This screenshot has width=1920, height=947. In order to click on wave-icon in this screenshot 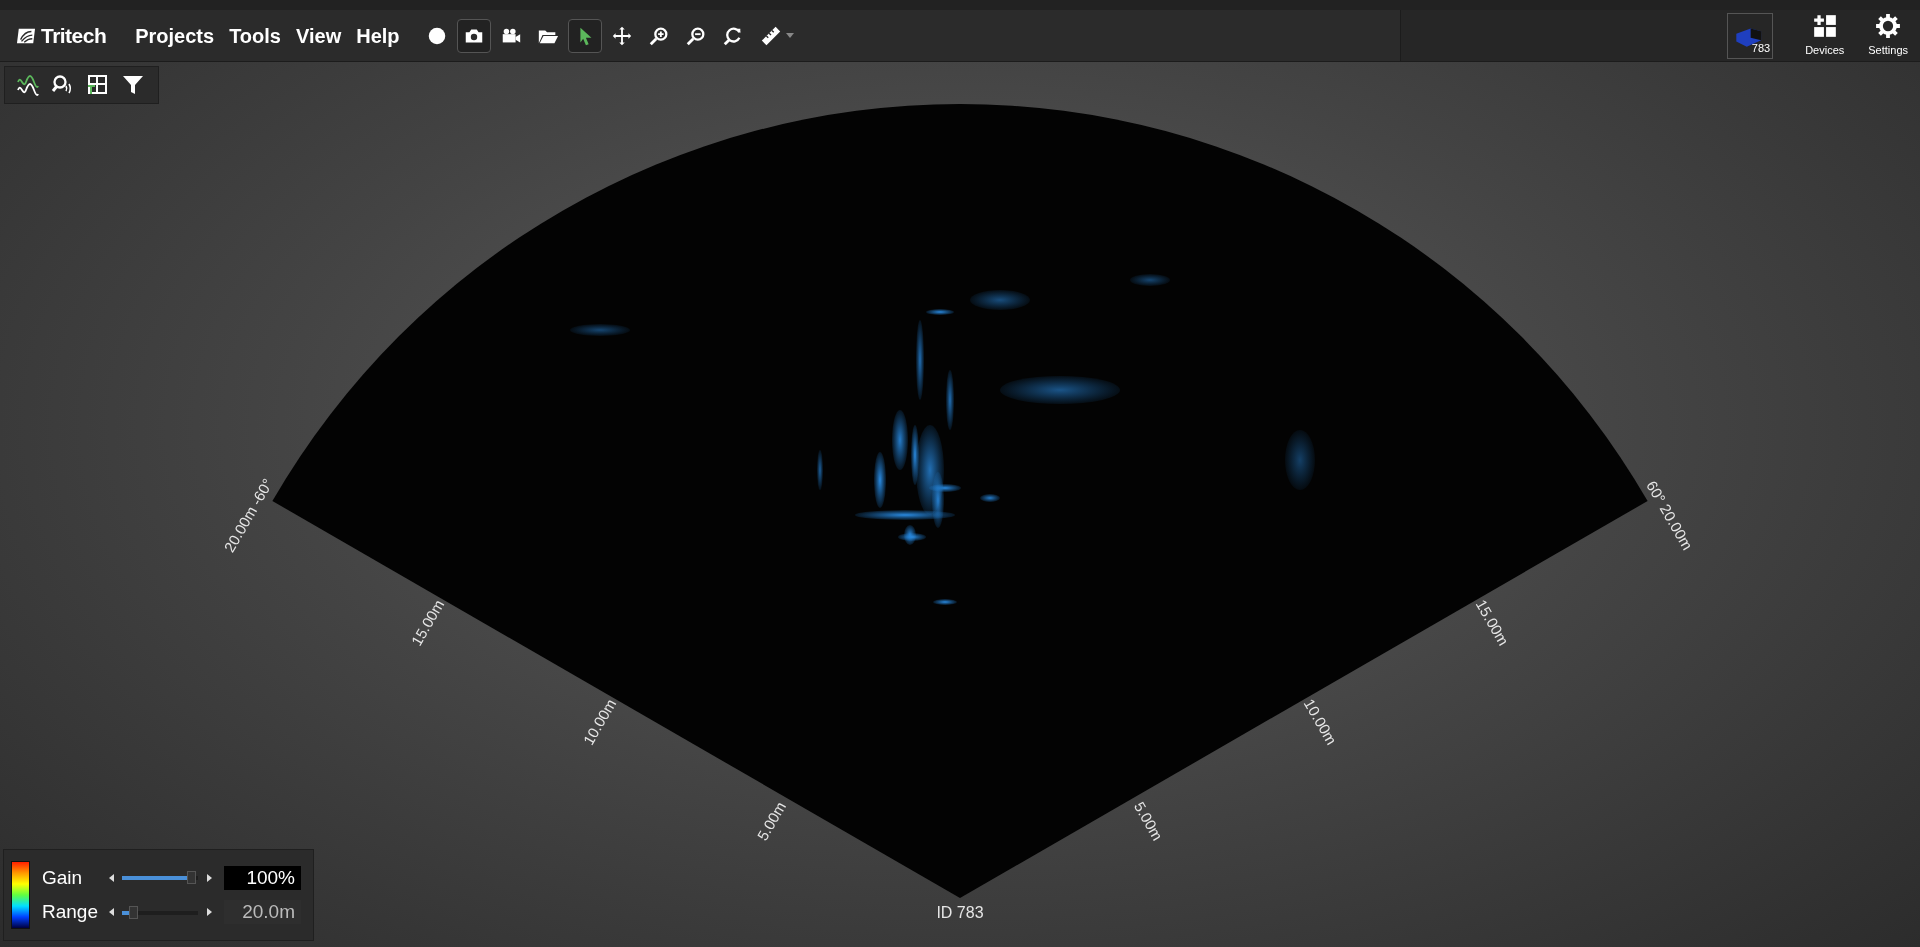, I will do `click(28, 85)`.